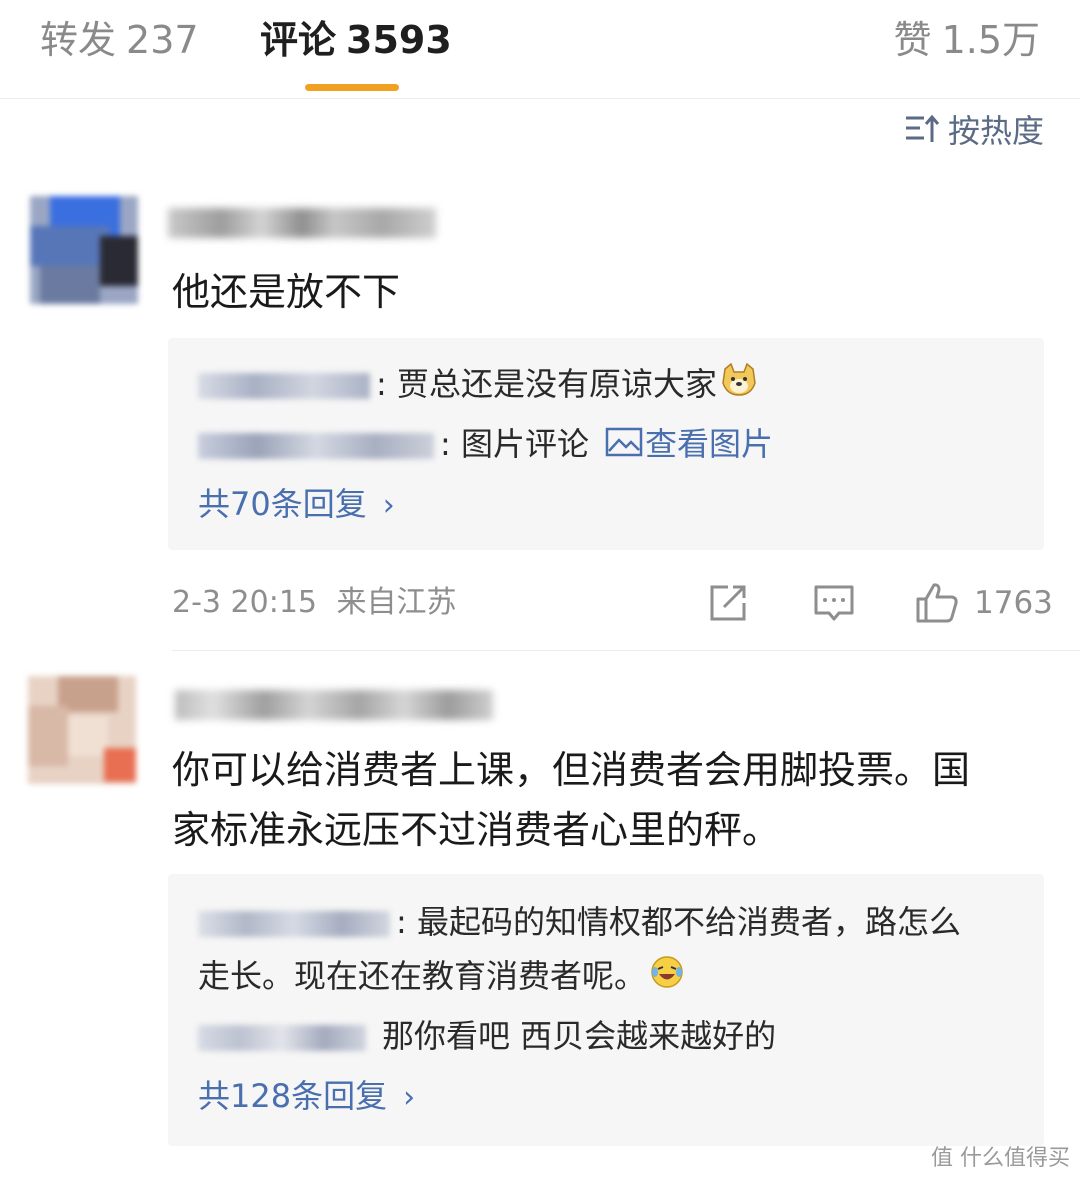  Describe the element at coordinates (298, 40) in the screenshot. I see `tab-comments-label: 评论` at that location.